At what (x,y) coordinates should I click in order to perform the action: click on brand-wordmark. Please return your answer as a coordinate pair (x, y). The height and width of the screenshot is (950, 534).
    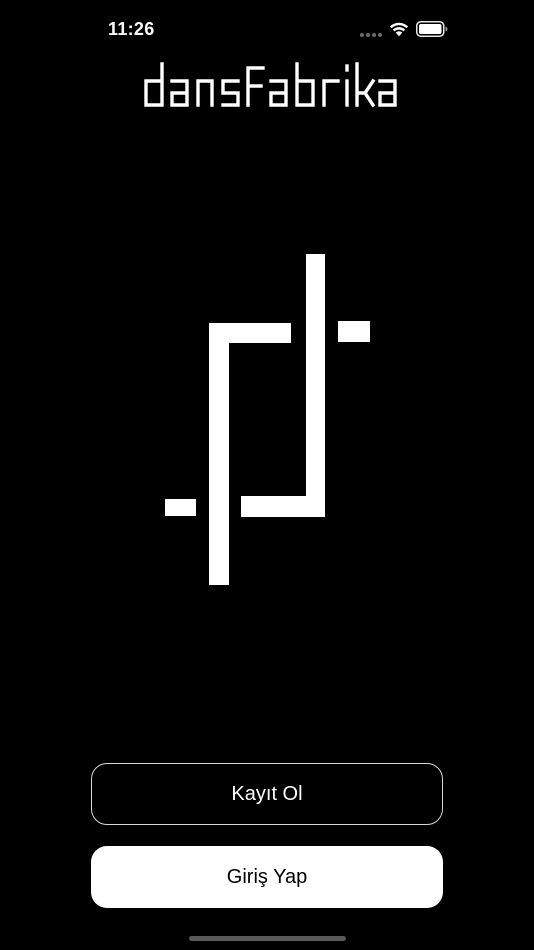
    Looking at the image, I should click on (270, 85).